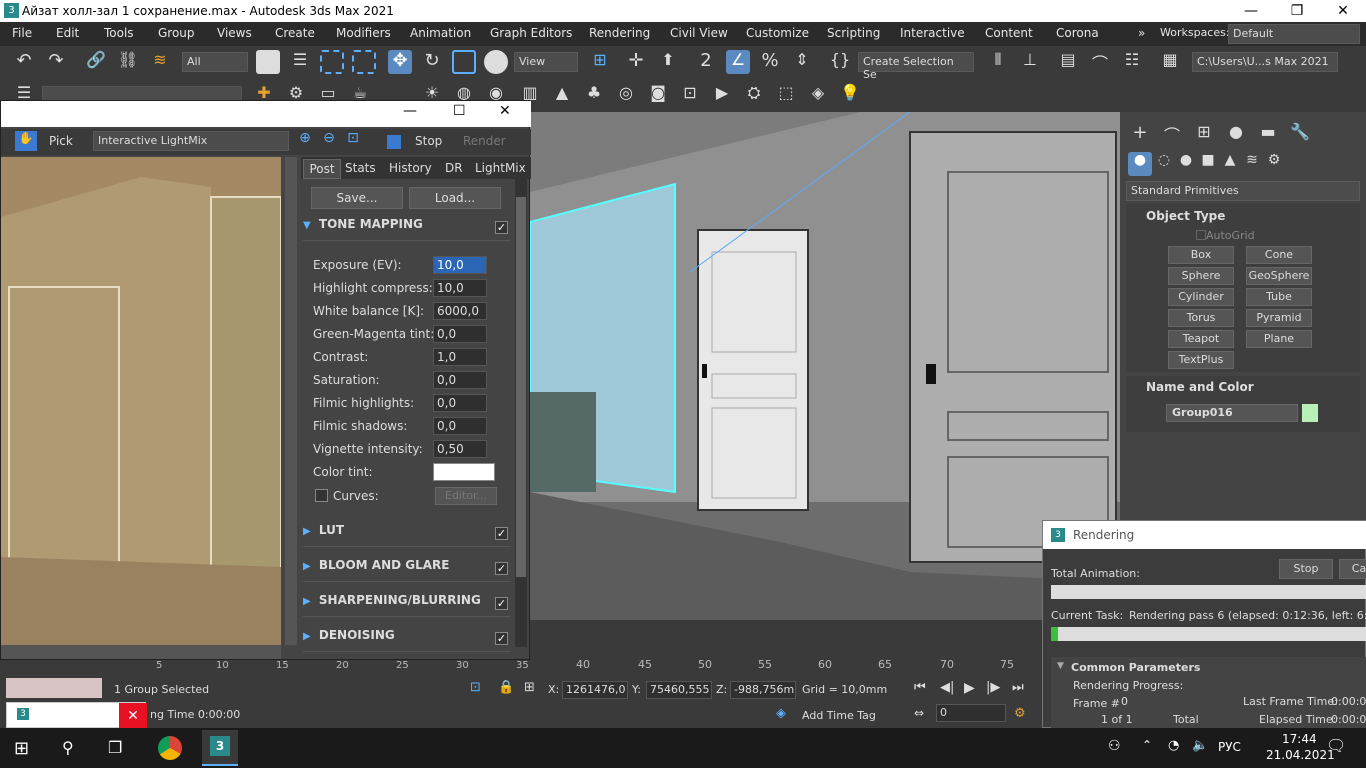 The height and width of the screenshot is (768, 1366). I want to click on decal-icon: ⬚, so click(786, 95).